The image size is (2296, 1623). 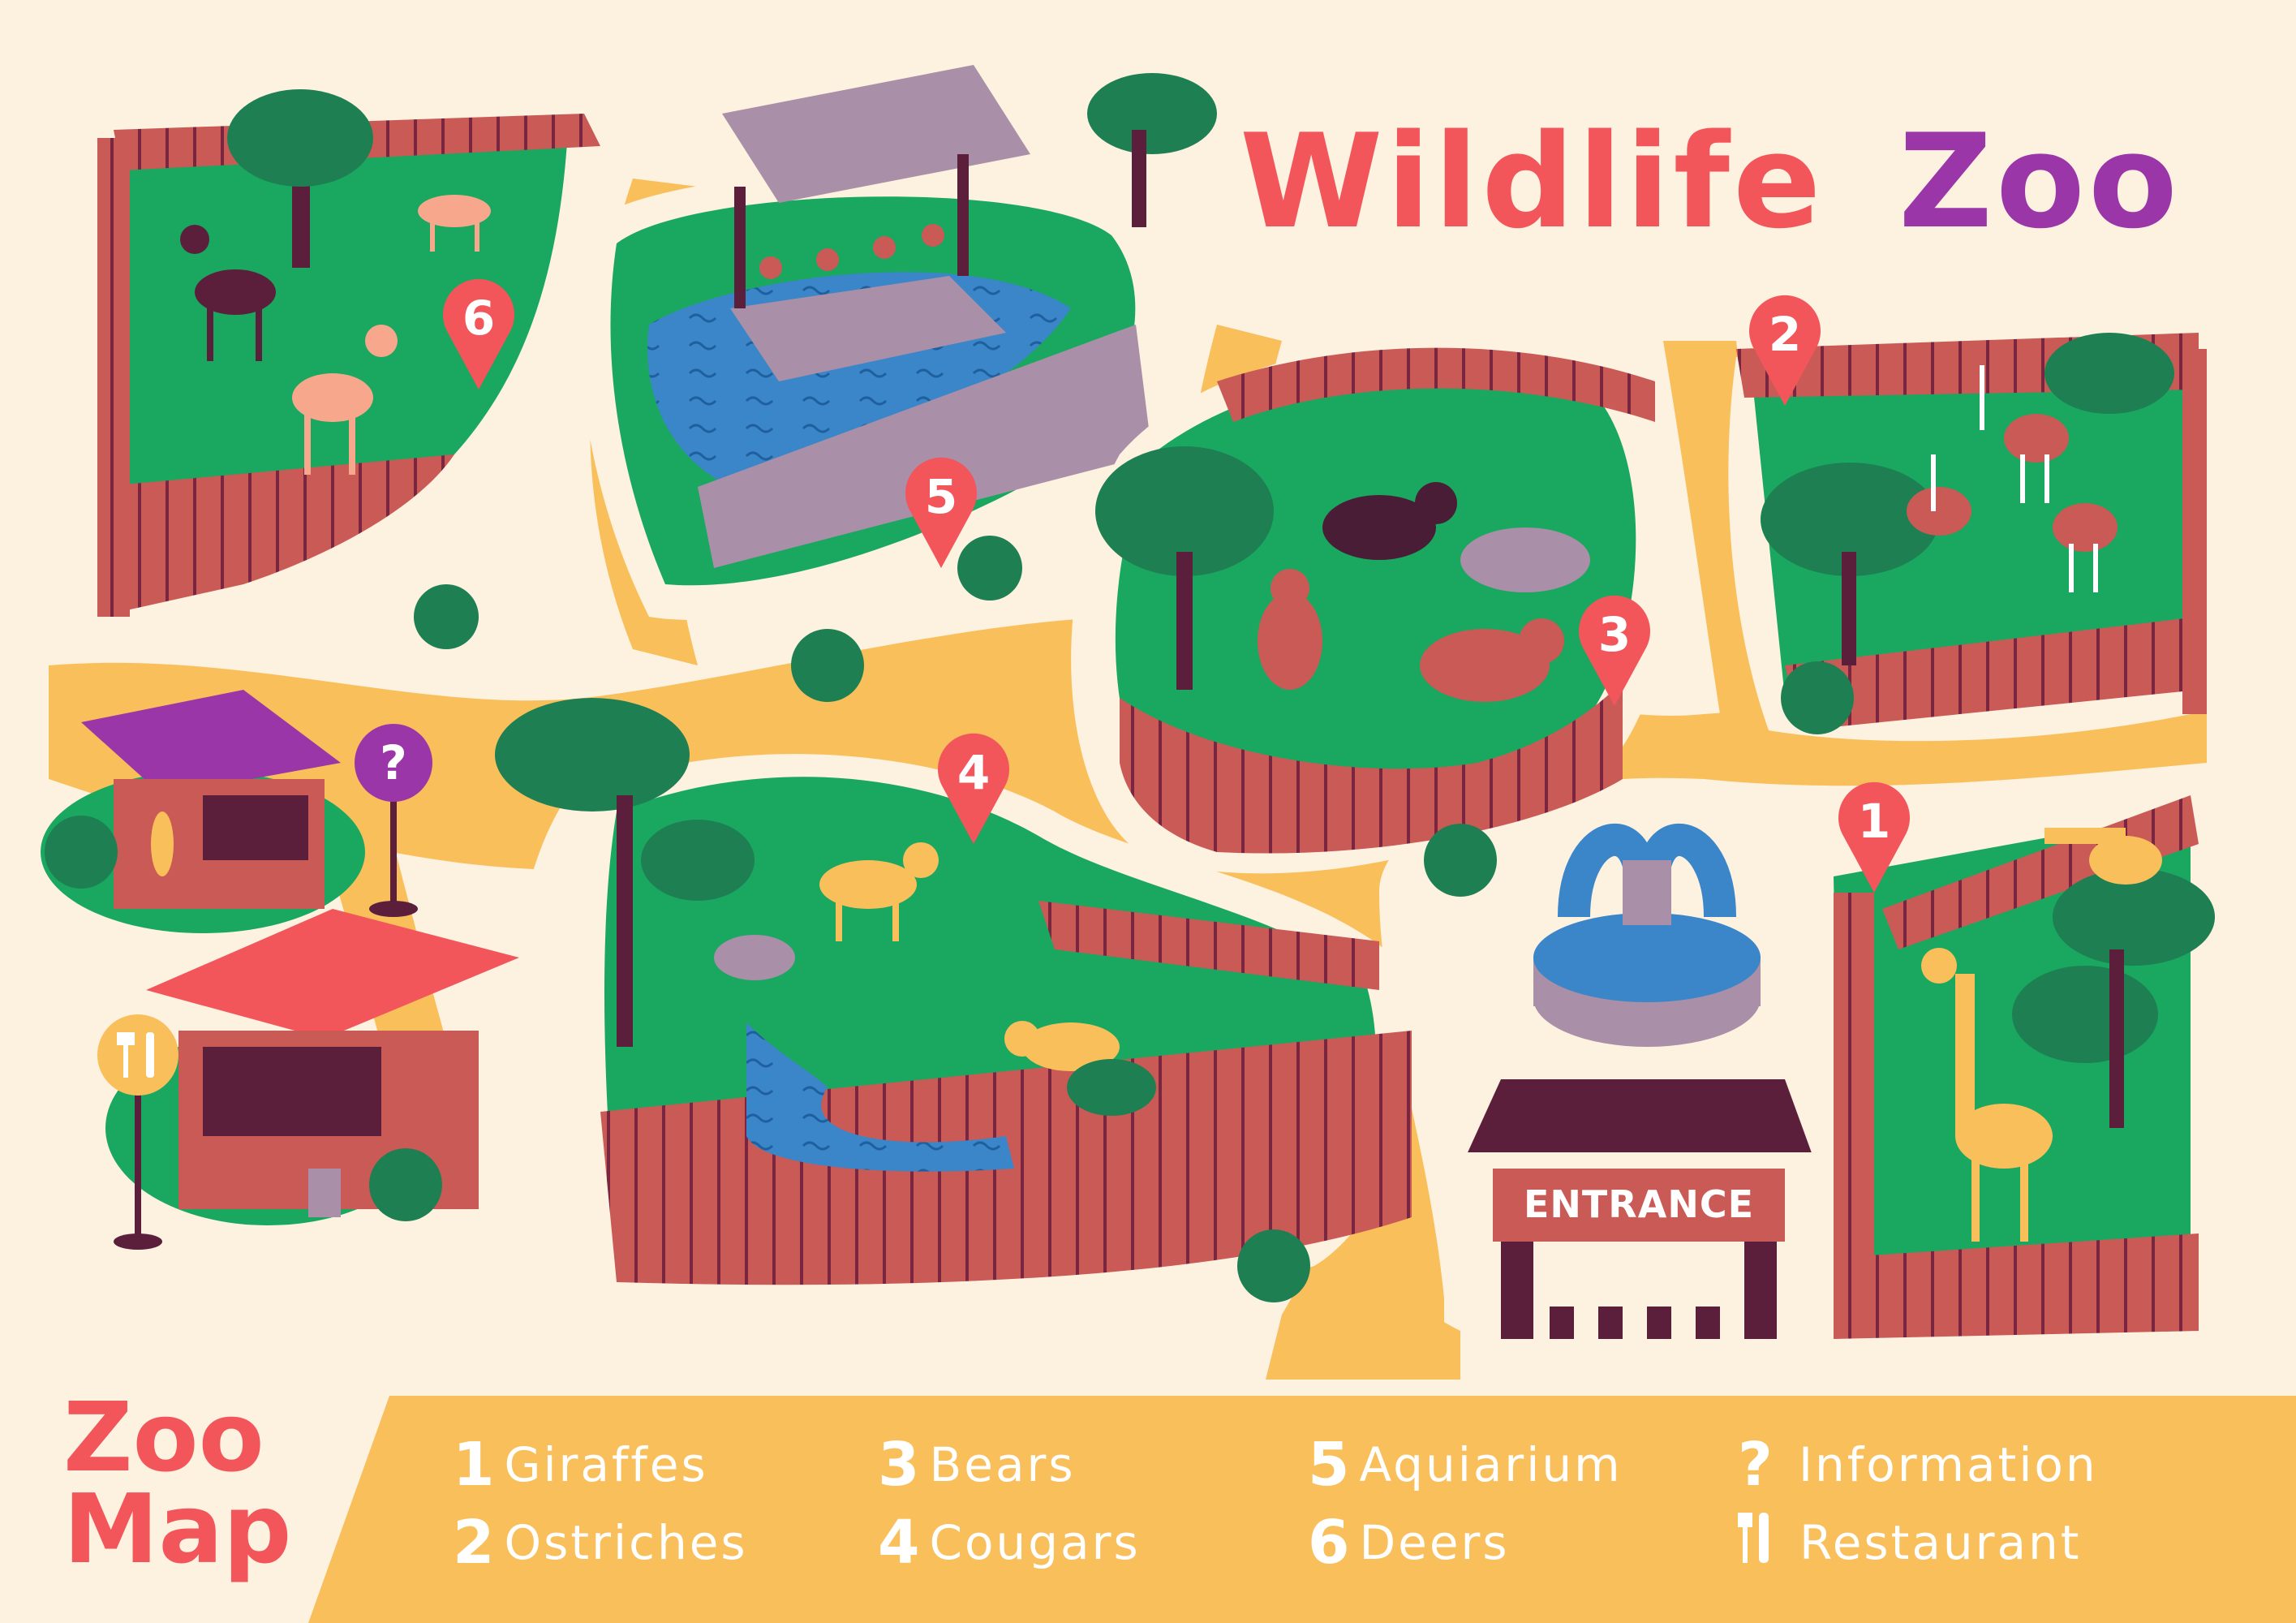 I want to click on legend-item-bears: 3 Bears, so click(x=977, y=1465).